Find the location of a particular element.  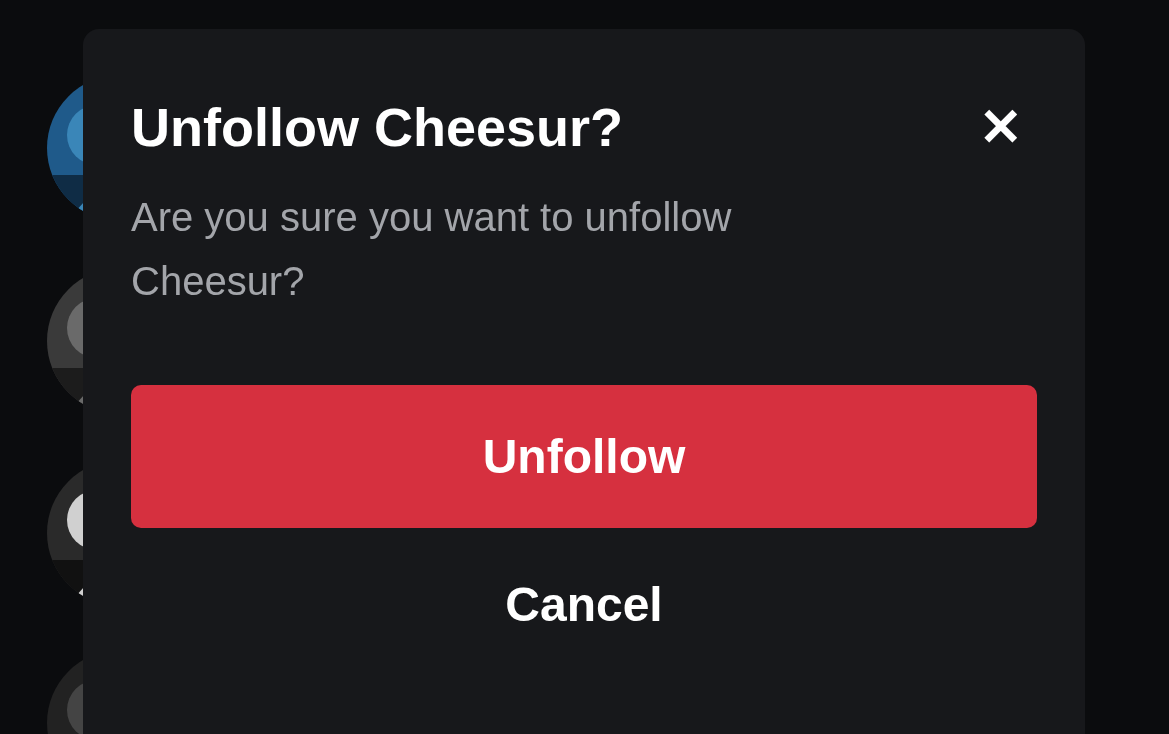

dialog-title: Unfollow Cheesur? is located at coordinates (377, 127).